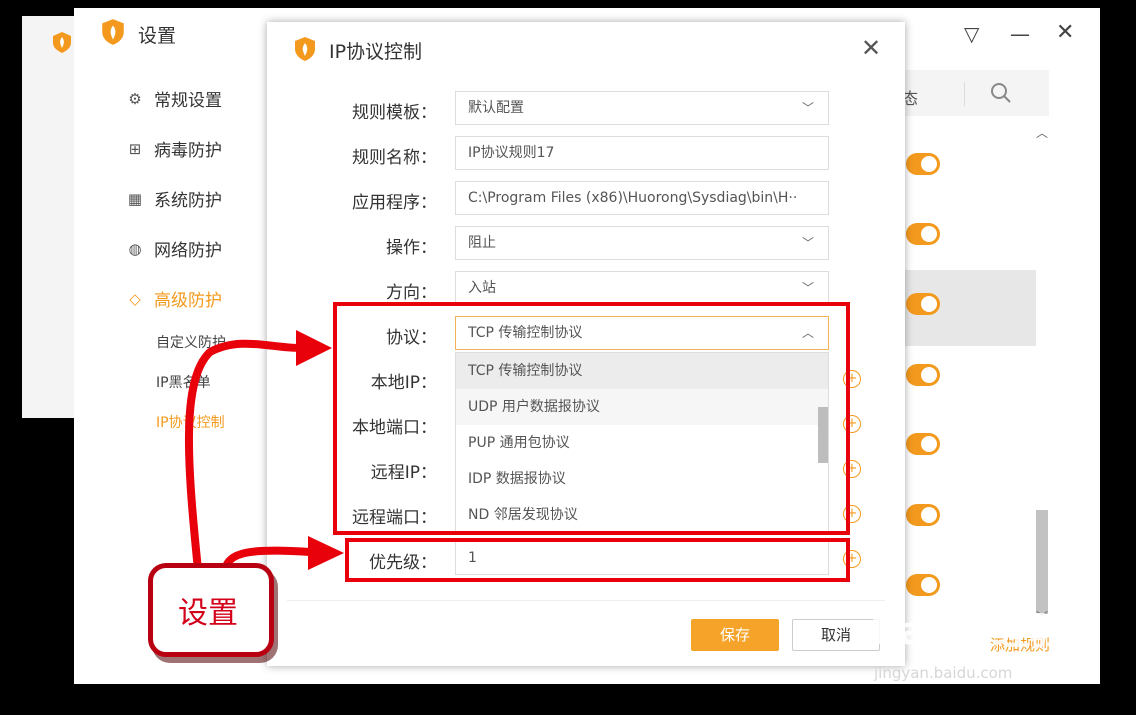 The image size is (1136, 715). What do you see at coordinates (191, 342) in the screenshot?
I see `submenu-custom-protection: 自定义防护` at bounding box center [191, 342].